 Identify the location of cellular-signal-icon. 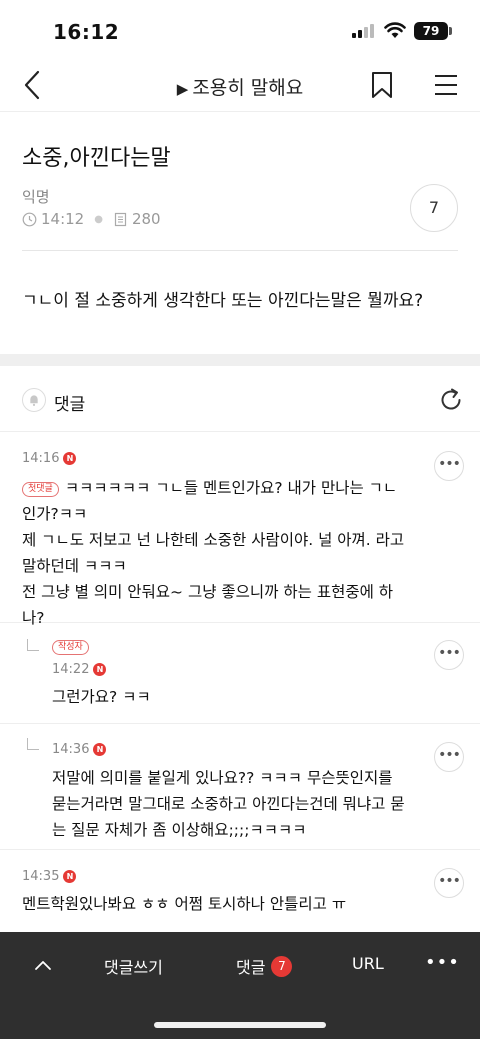
(363, 31).